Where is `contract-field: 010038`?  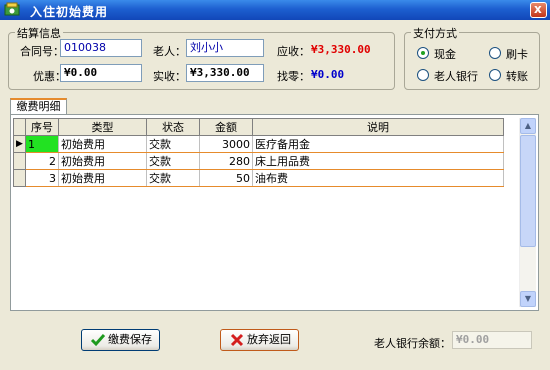 contract-field: 010038 is located at coordinates (101, 48).